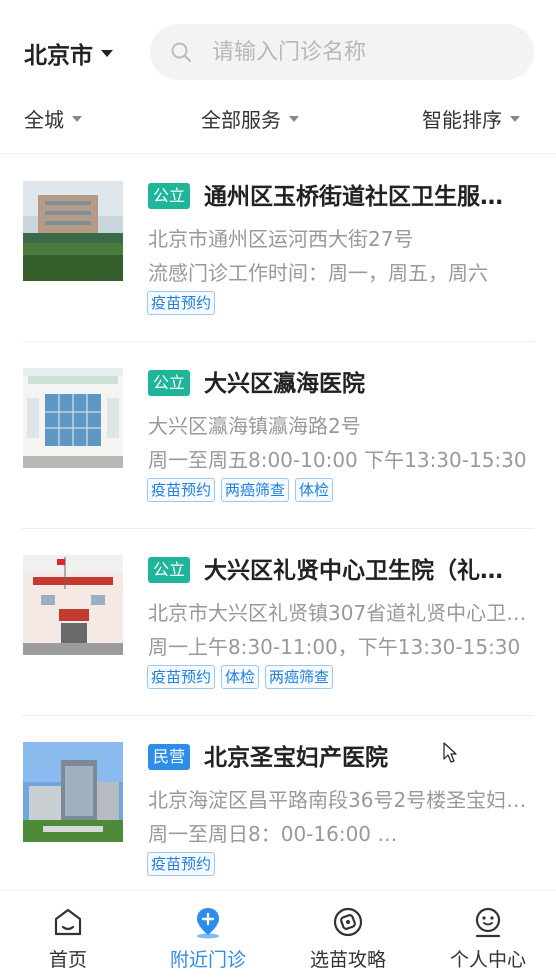 This screenshot has height=978, width=556. Describe the element at coordinates (254, 426) in the screenshot. I see `clinic-address: 大兴区瀛海镇瀛海路2号` at that location.